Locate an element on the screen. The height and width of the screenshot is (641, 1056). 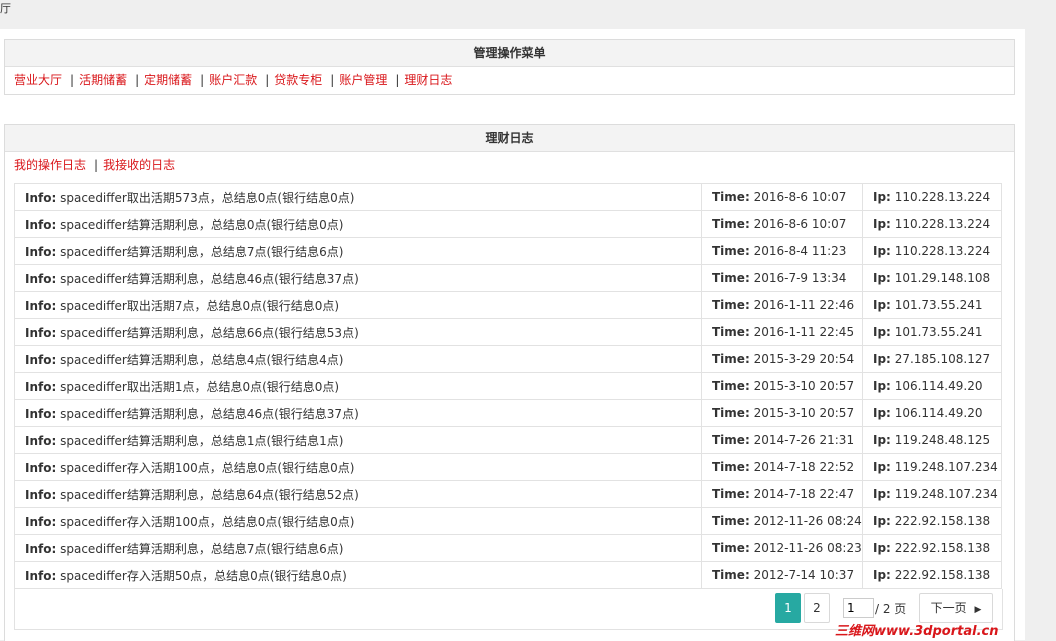
my-operation-log-link: 我的操作日志 is located at coordinates (50, 165).